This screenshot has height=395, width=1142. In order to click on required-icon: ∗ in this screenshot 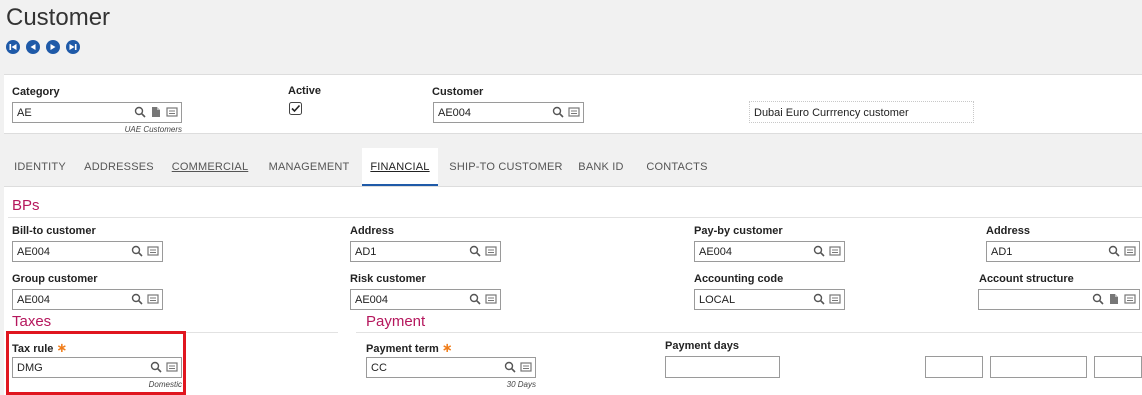, I will do `click(447, 347)`.